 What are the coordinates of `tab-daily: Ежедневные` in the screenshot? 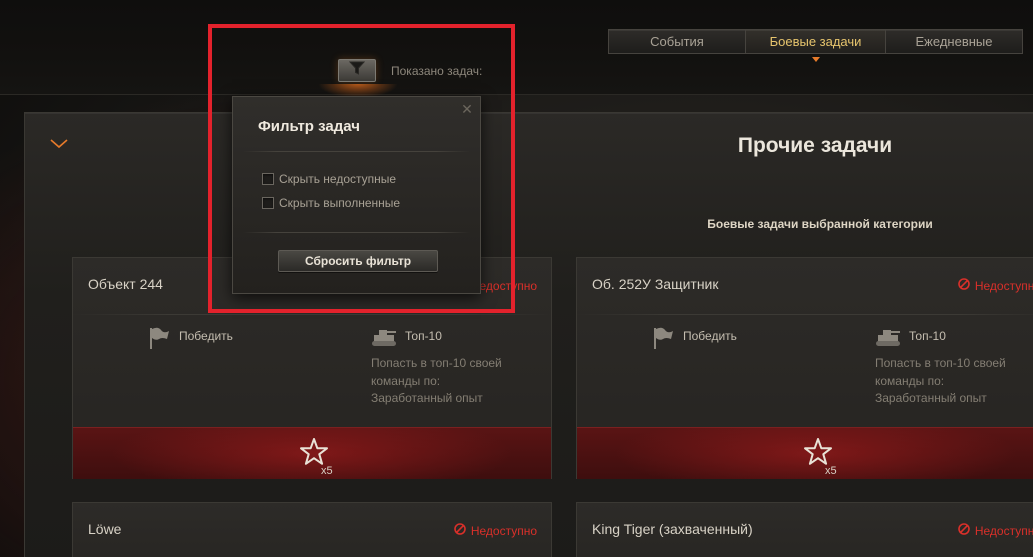 It's located at (954, 41).